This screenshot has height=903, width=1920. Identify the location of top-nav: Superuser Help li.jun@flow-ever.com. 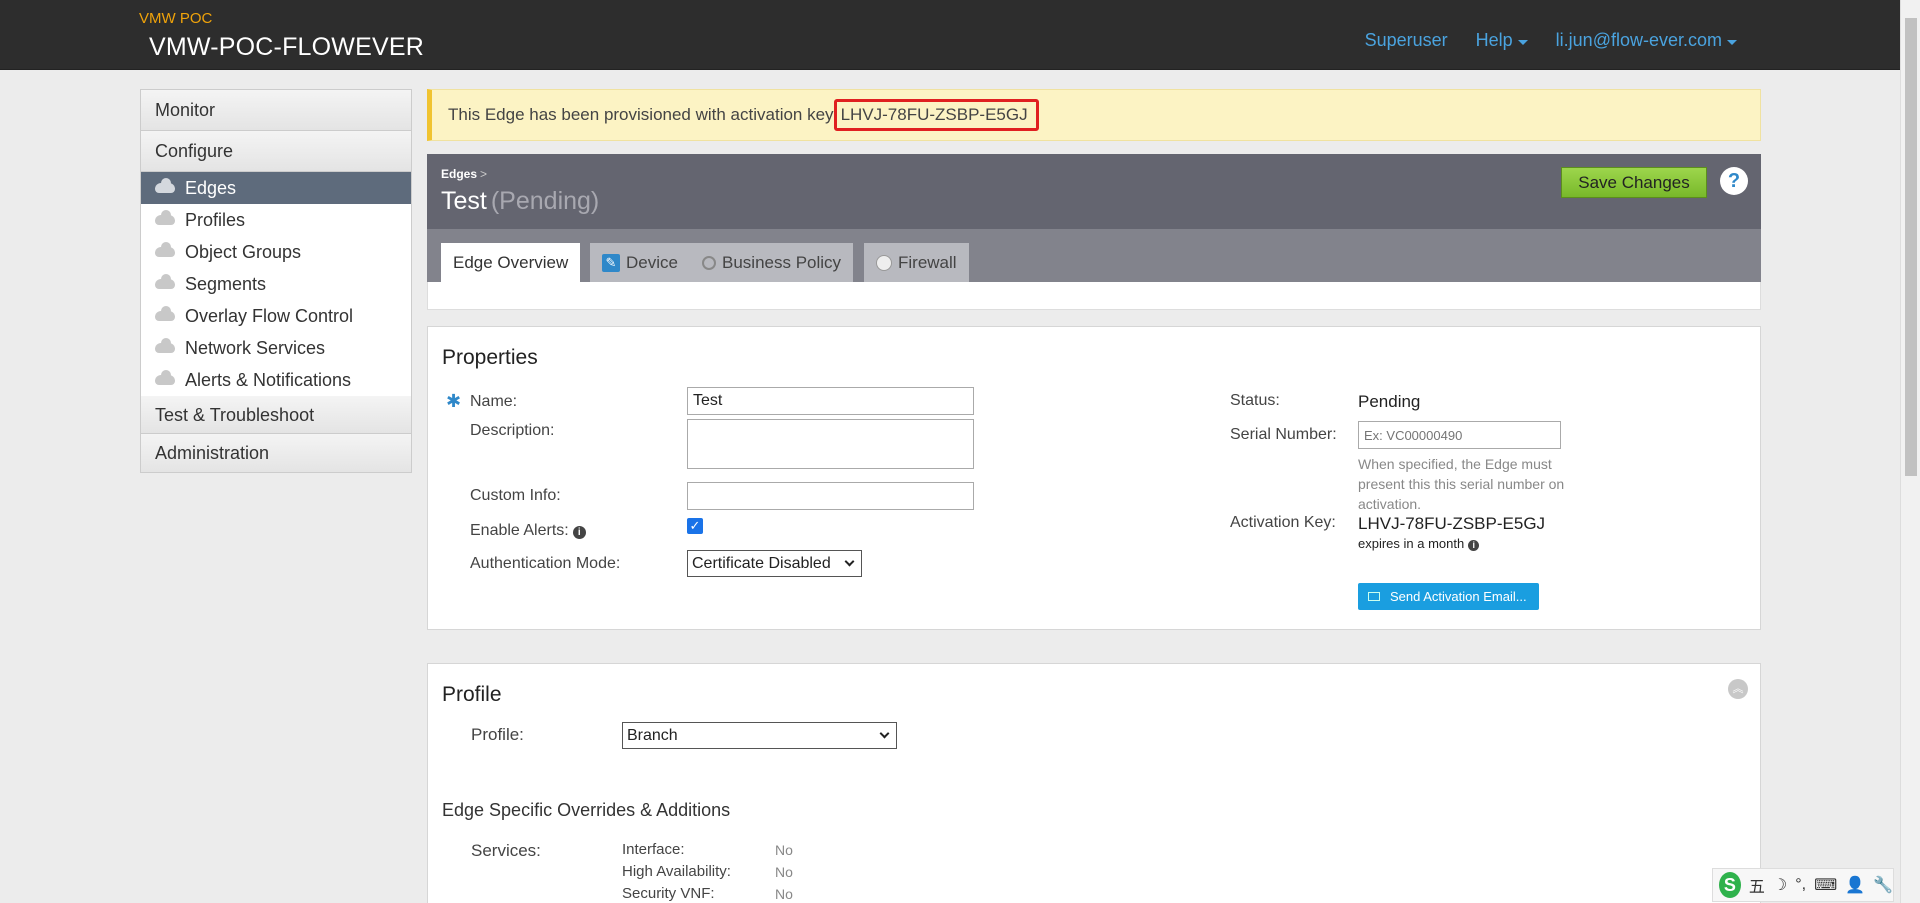
(1551, 40).